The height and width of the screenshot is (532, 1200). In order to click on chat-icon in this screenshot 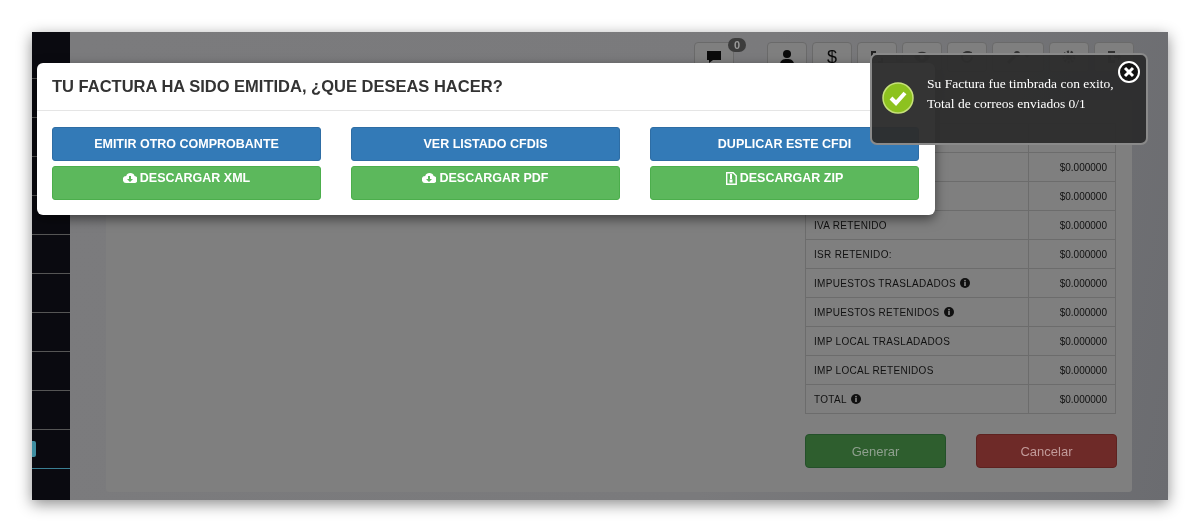, I will do `click(714, 57)`.